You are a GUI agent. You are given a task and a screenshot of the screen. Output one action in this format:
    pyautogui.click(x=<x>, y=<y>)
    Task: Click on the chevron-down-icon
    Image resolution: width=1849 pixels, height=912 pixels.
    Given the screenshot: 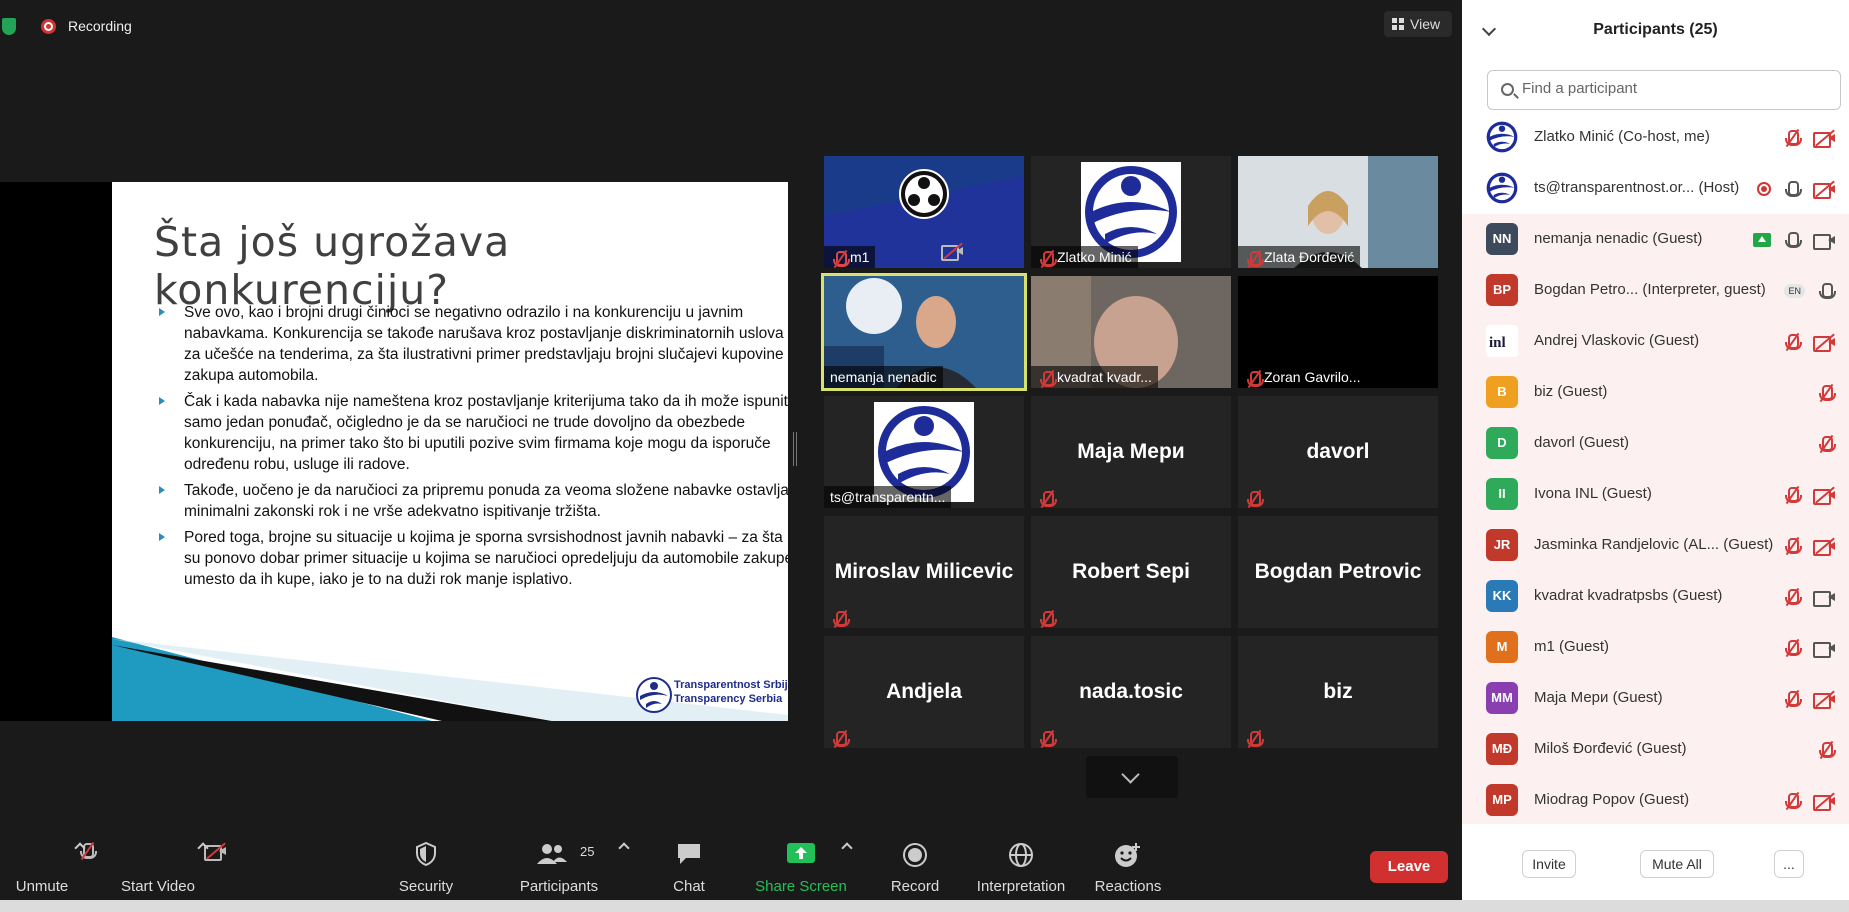 What is the action you would take?
    pyautogui.click(x=1130, y=774)
    